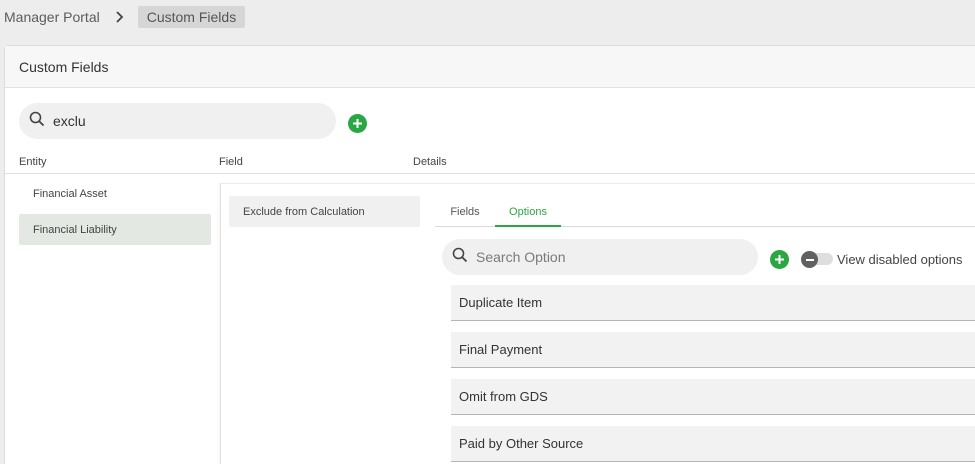  What do you see at coordinates (596, 257) in the screenshot?
I see `option-search-input` at bounding box center [596, 257].